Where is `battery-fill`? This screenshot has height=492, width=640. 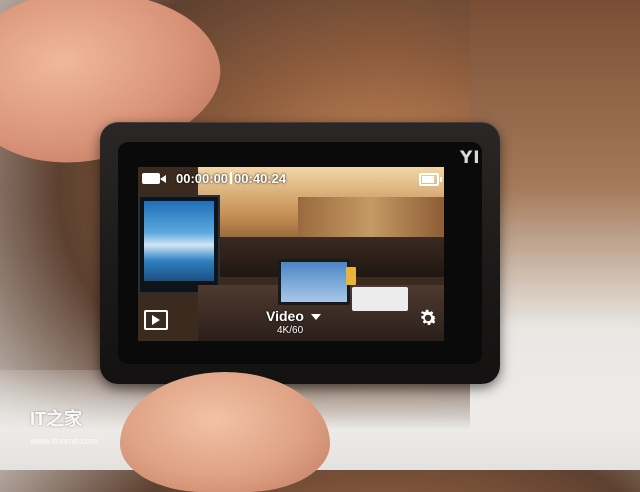 battery-fill is located at coordinates (428, 179).